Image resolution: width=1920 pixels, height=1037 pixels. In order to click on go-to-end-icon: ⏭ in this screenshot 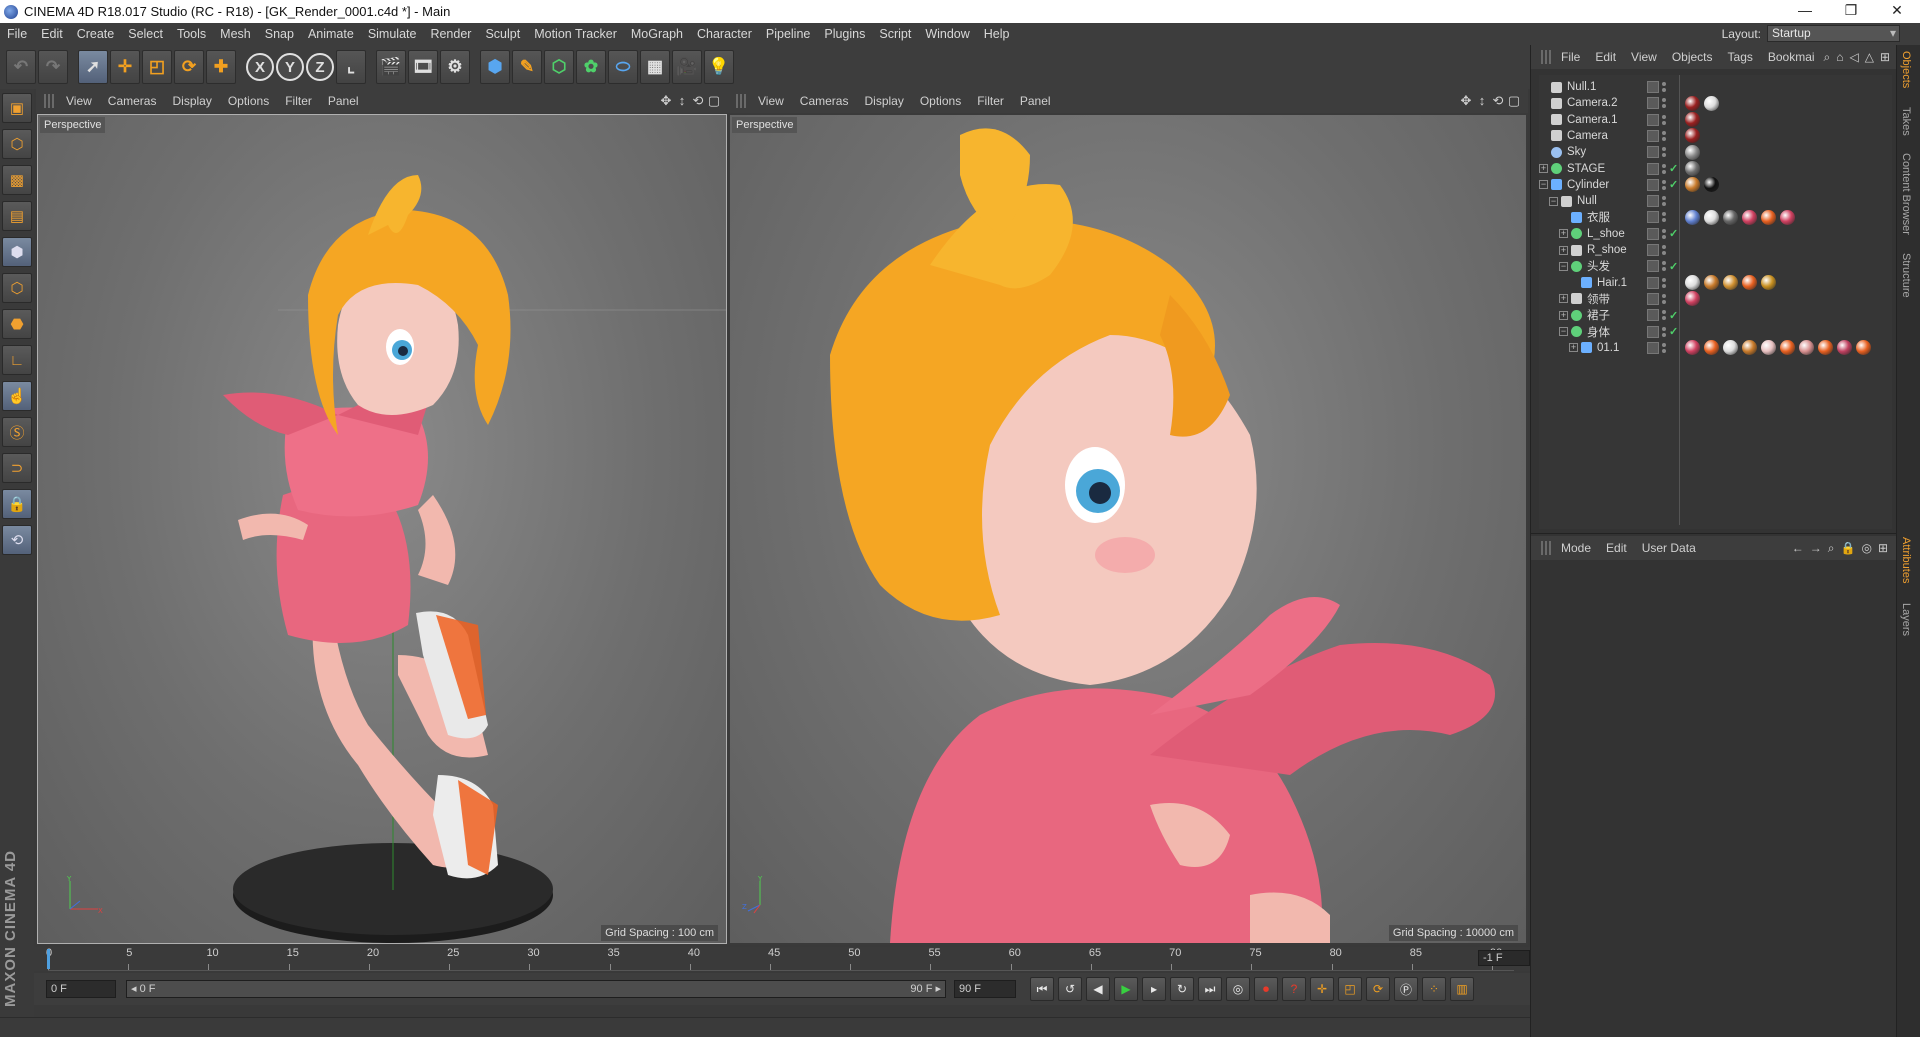, I will do `click(1210, 989)`.